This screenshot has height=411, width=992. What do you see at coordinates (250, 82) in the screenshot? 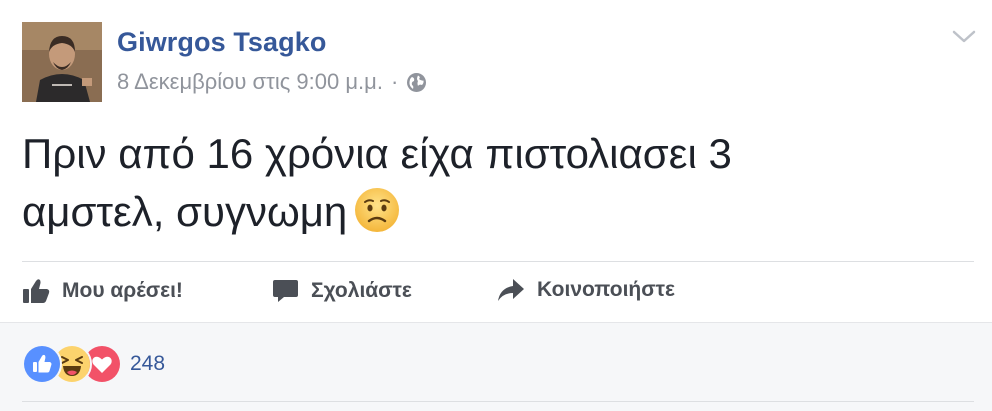
I see `post-timestamp: 8 Δεκεμβρίου στις 9:00 μ.μ.` at bounding box center [250, 82].